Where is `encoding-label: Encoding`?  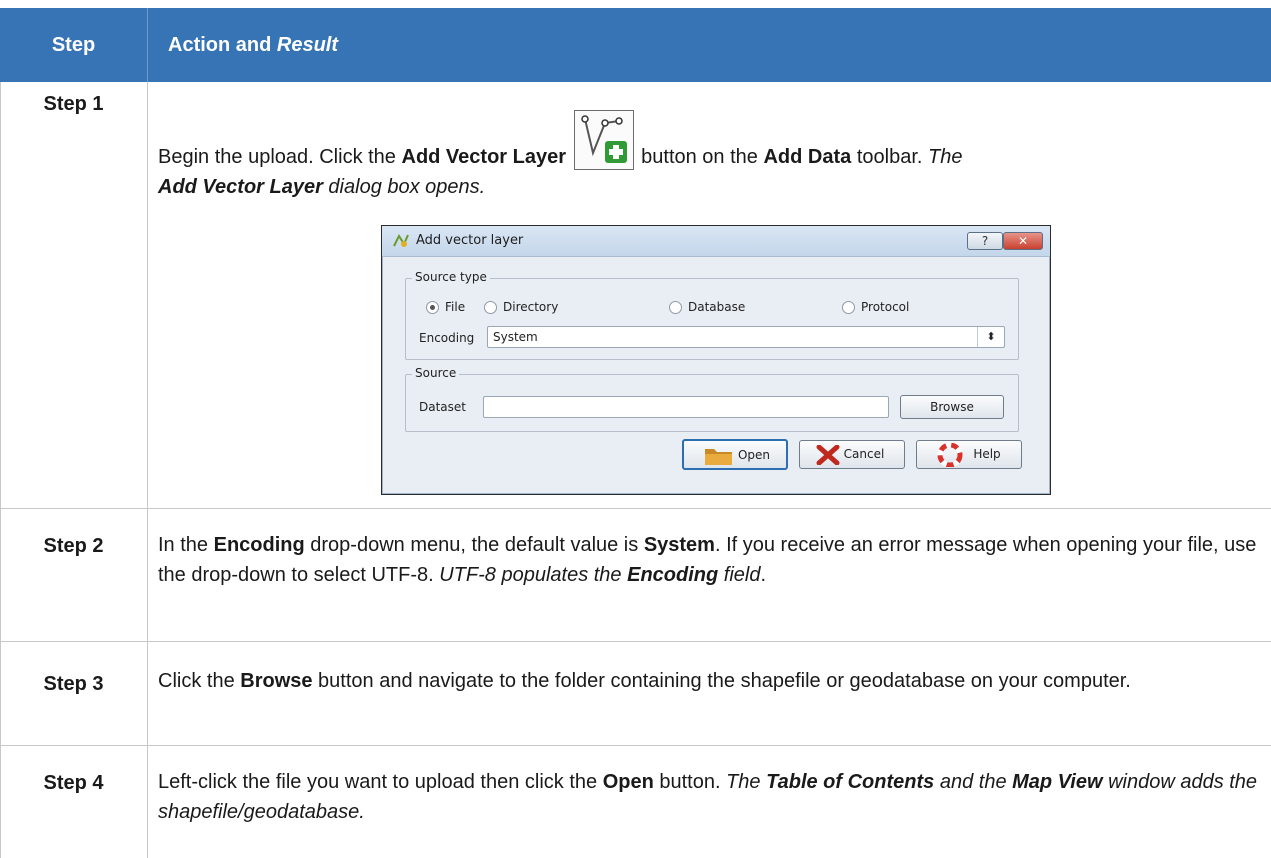
encoding-label: Encoding is located at coordinates (447, 338).